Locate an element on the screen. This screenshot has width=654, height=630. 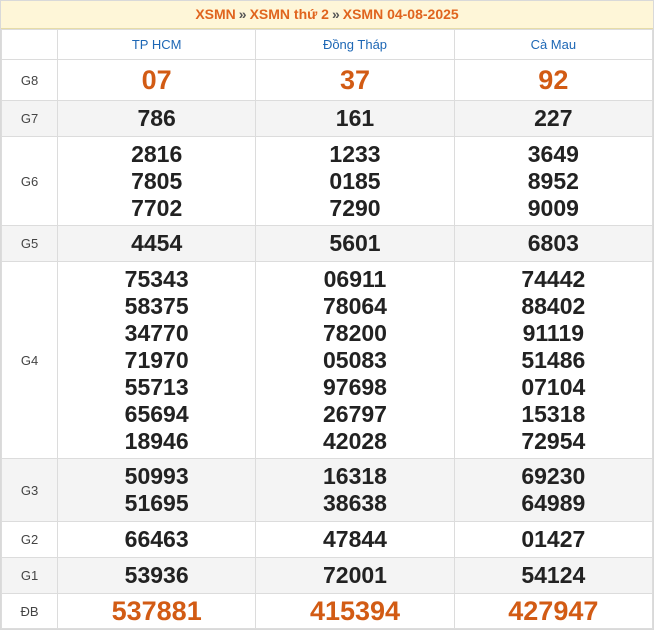
corner-cell is located at coordinates (29, 44).